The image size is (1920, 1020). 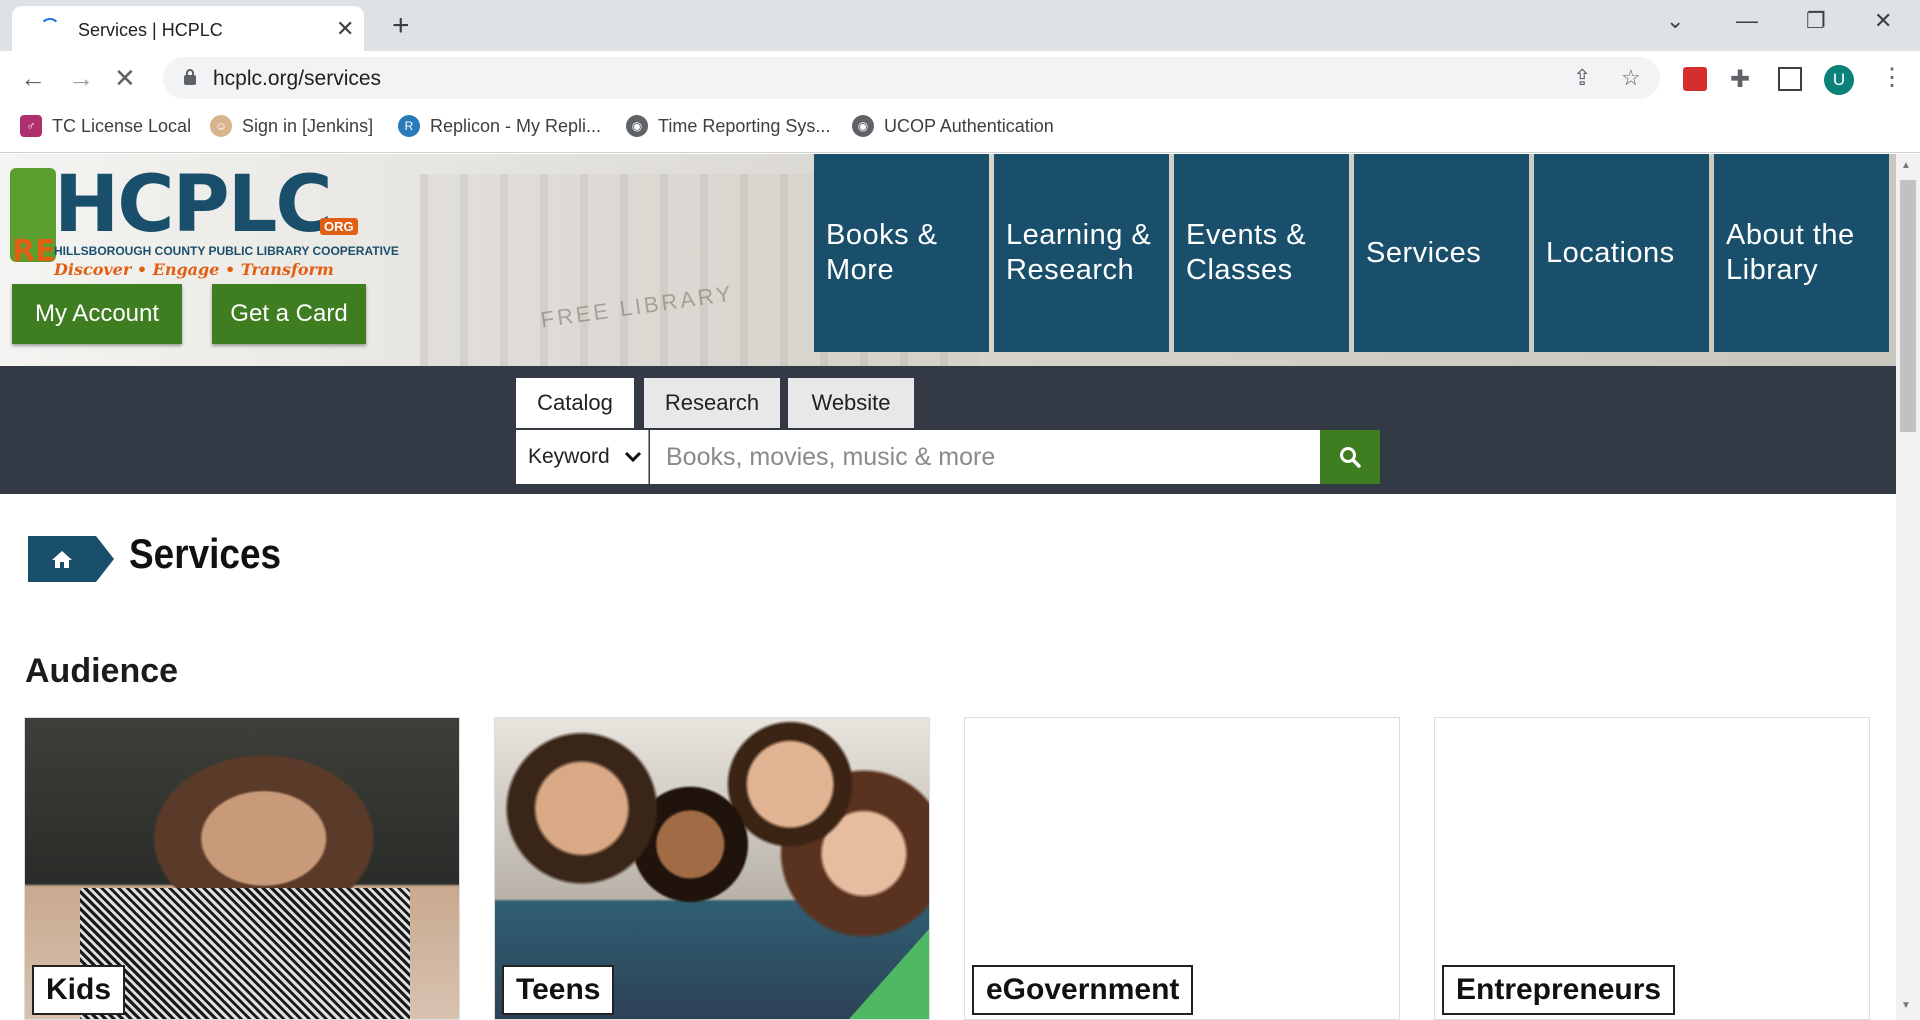 What do you see at coordinates (401, 26) in the screenshot?
I see `new-tab-icon: +` at bounding box center [401, 26].